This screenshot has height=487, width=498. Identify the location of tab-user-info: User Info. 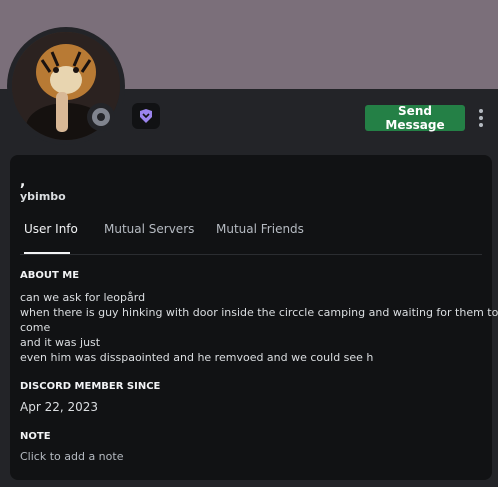
(51, 229).